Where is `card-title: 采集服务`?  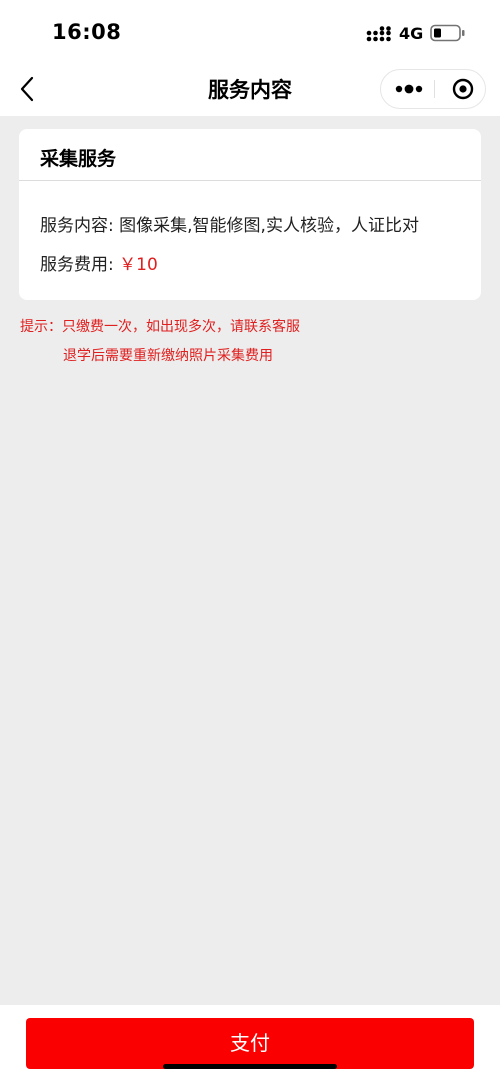 card-title: 采集服务 is located at coordinates (78, 159).